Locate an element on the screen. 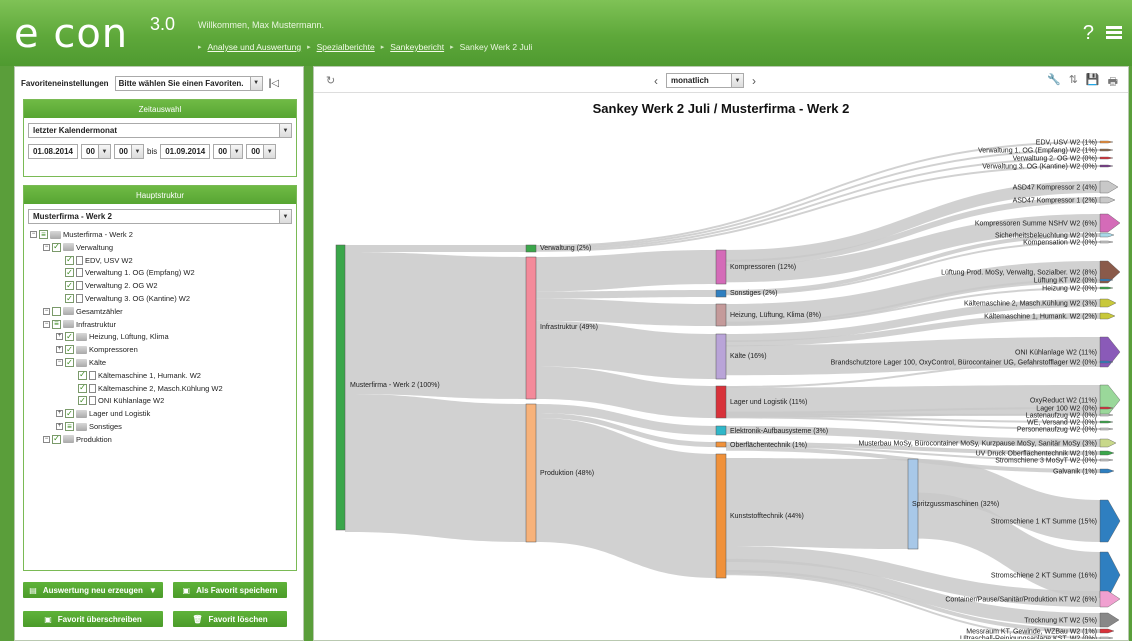 The image size is (1132, 641). tree-node: ✓ ONI Kühlanlage W2 is located at coordinates (116, 400).